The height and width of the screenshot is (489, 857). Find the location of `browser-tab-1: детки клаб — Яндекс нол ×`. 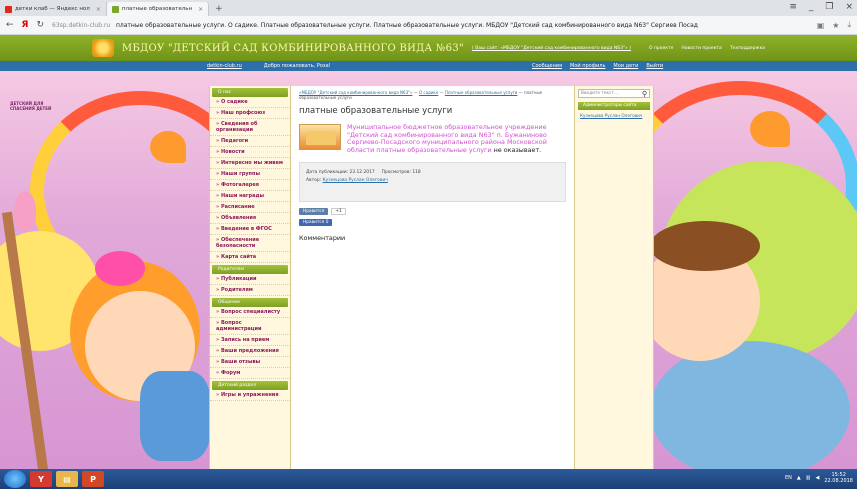

browser-tab-1: детки клаб — Яндекс нол × is located at coordinates (53, 9).